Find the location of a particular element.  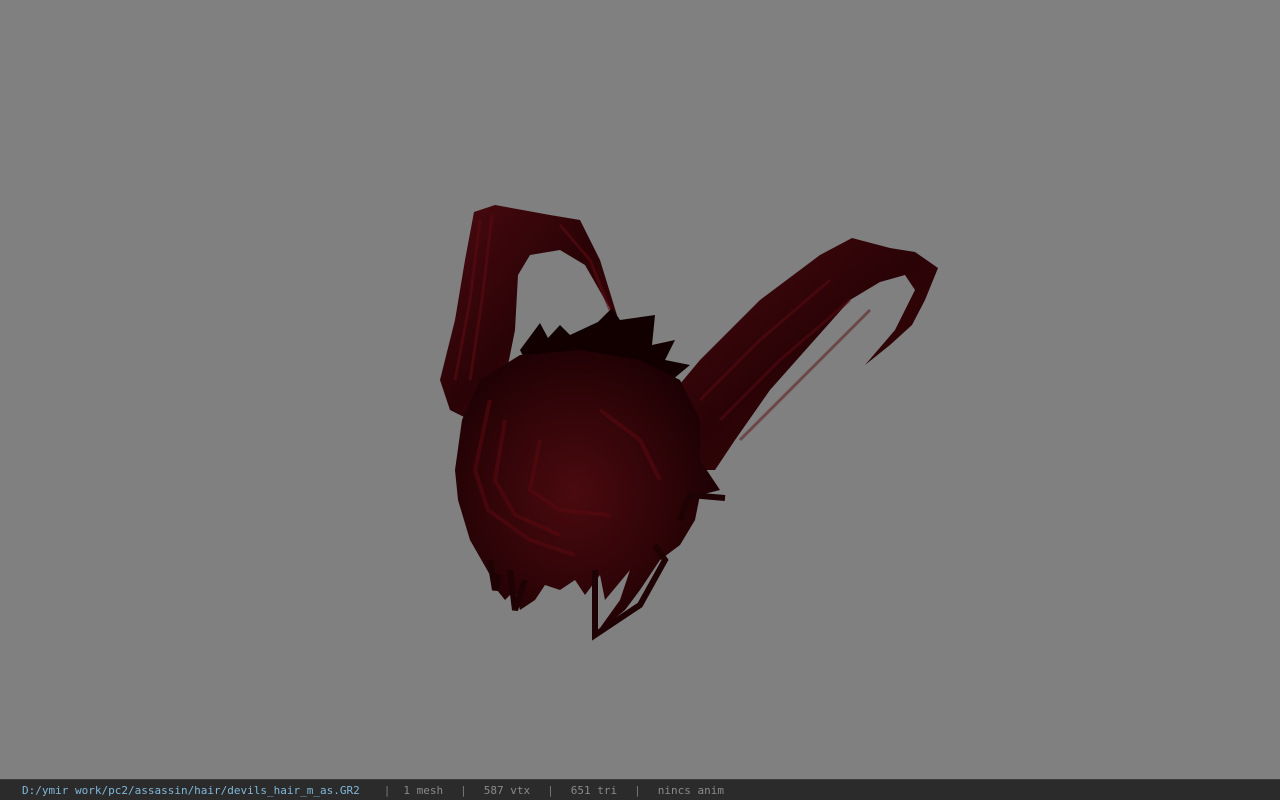

animation-status: nincs anim is located at coordinates (690, 790).